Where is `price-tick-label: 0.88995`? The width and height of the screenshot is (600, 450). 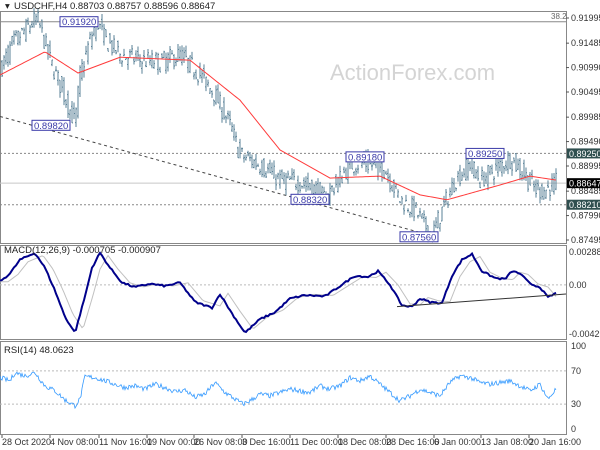 price-tick-label: 0.88995 is located at coordinates (585, 166).